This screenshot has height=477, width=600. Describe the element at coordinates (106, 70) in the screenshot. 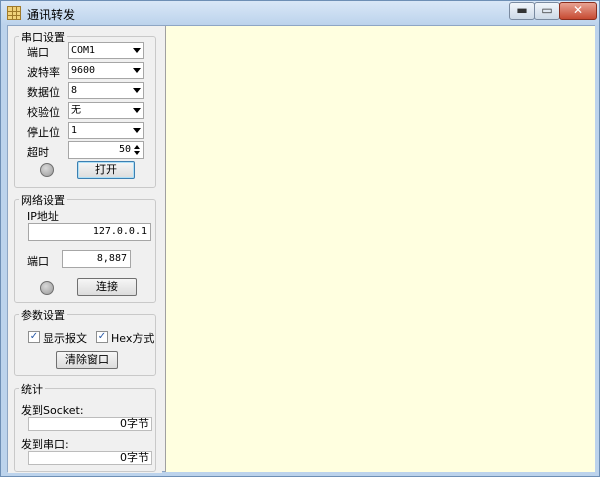

I see `baud-rate-select: 9600` at that location.